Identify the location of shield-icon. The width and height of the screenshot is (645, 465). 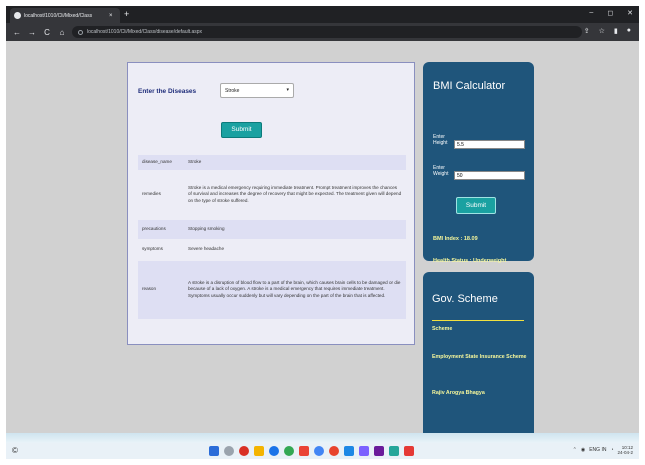
(304, 451).